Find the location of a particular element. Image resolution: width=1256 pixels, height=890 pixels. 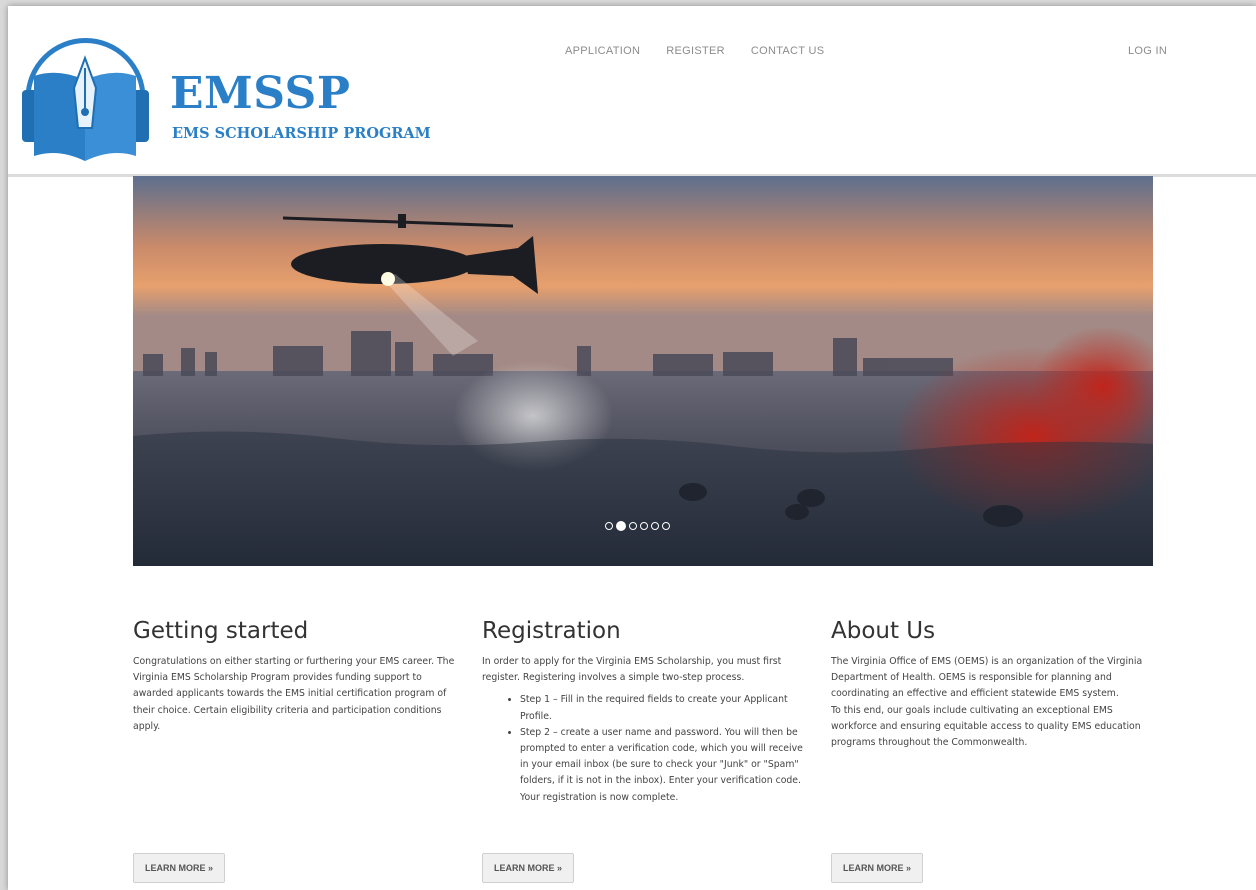

nav-register: REGISTER is located at coordinates (695, 51).